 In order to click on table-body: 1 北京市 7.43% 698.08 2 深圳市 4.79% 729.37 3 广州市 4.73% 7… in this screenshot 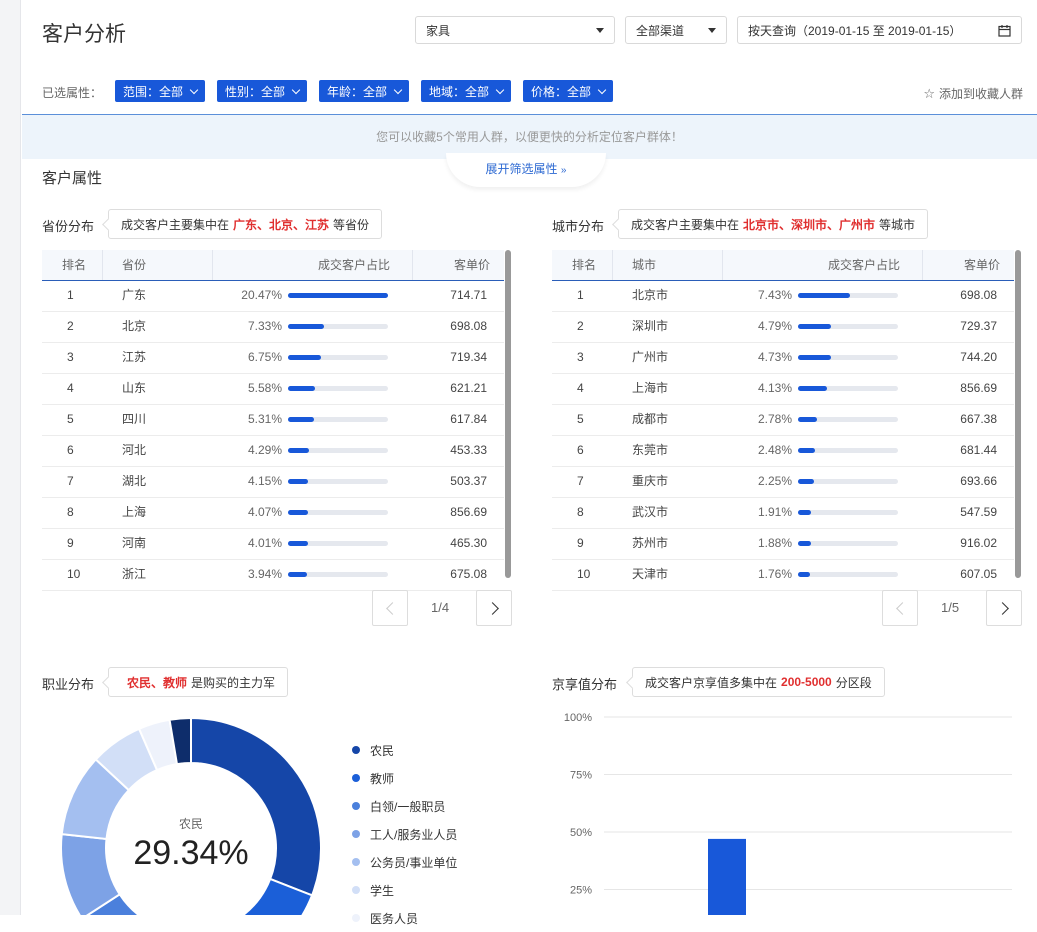, I will do `click(783, 436)`.